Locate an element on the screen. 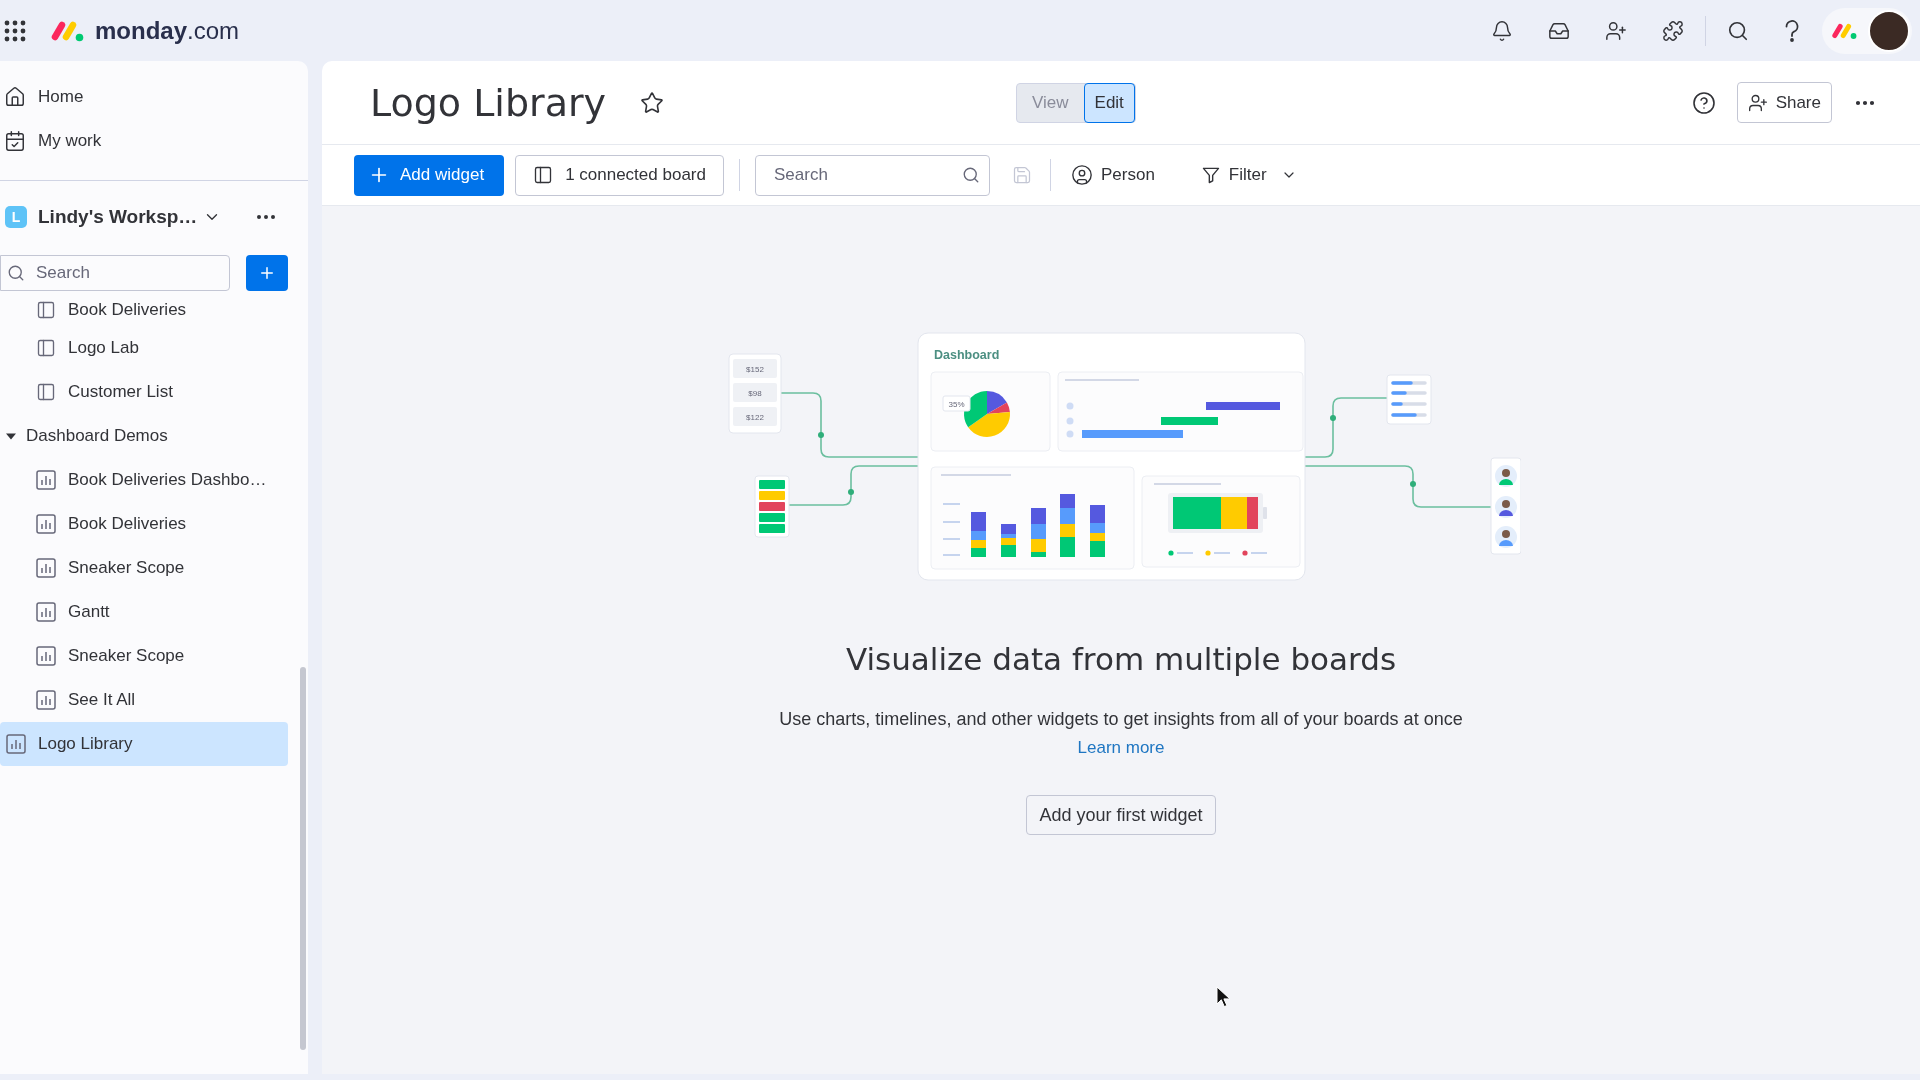 The height and width of the screenshot is (1080, 1920). connected-boards-button: 1 connected board is located at coordinates (619, 175).